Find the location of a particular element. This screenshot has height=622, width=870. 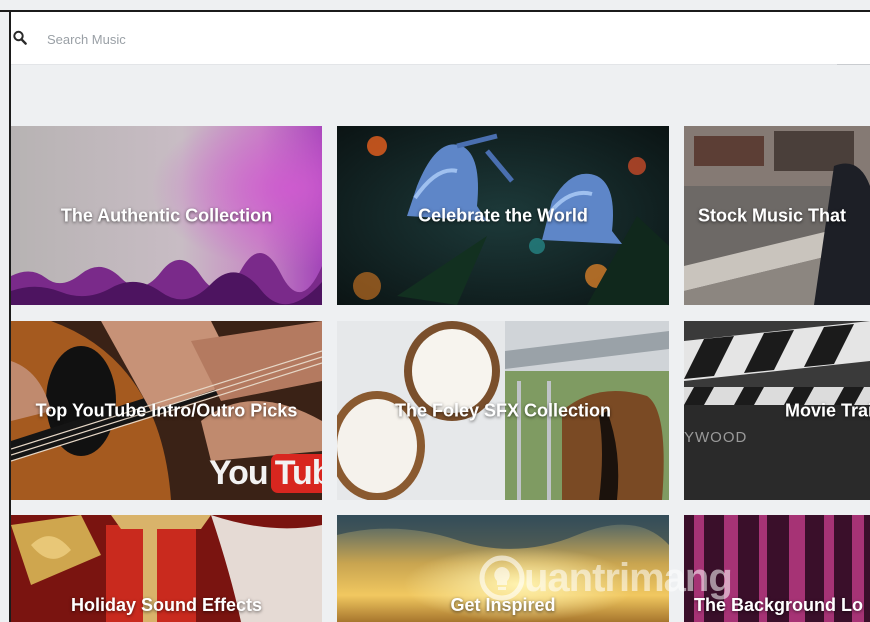

youtube-logo-text: Tube is located at coordinates (296, 473).